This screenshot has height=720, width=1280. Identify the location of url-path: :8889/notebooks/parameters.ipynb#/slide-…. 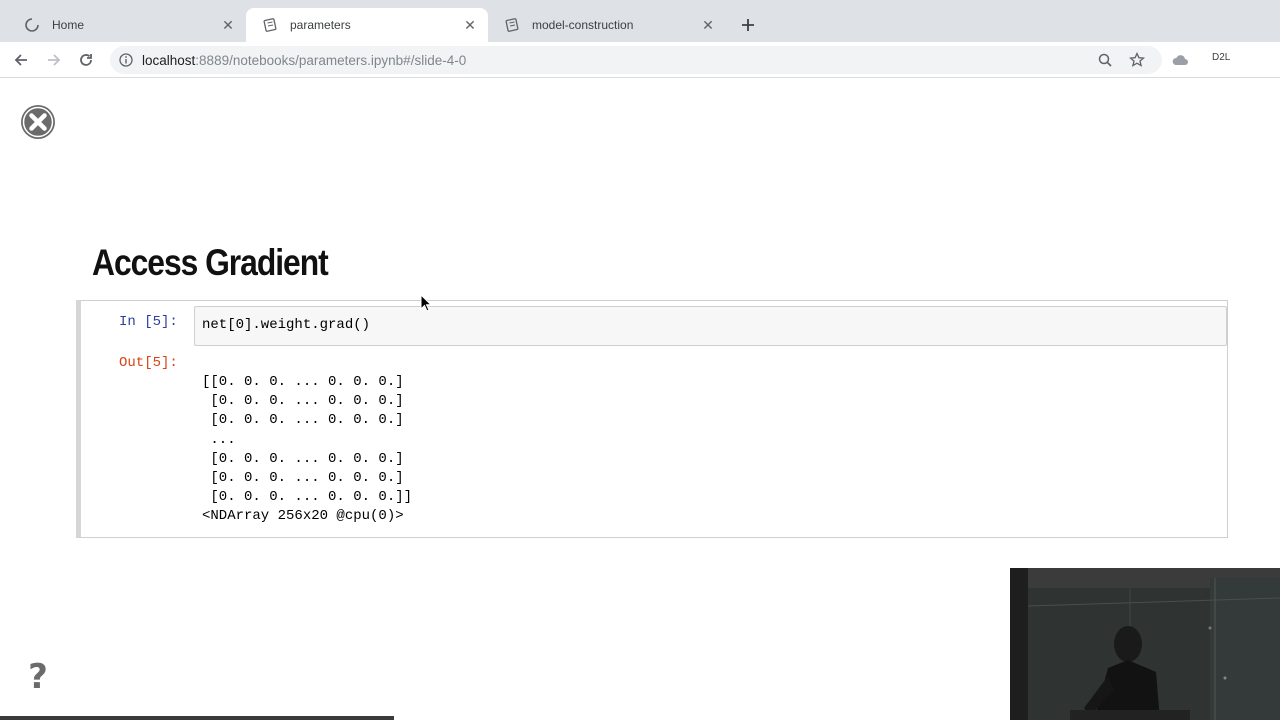
(331, 60).